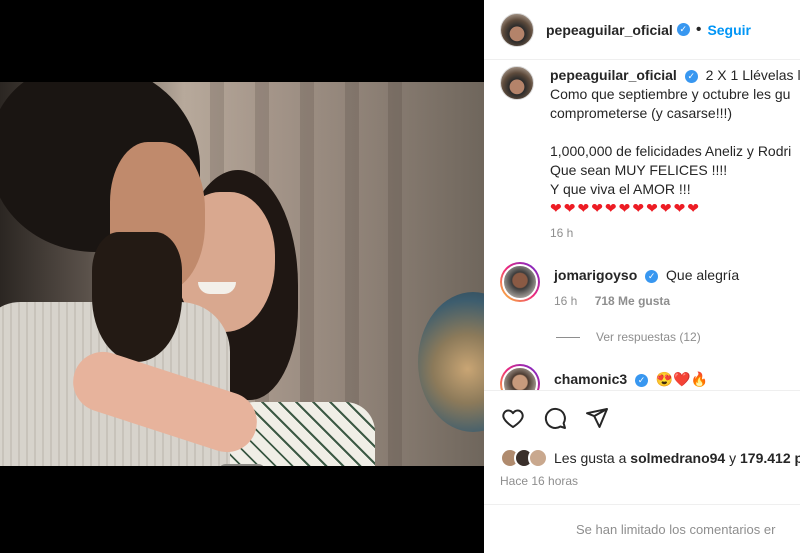 The width and height of the screenshot is (800, 553). What do you see at coordinates (539, 481) in the screenshot?
I see `post-time: Hace 16 horas` at bounding box center [539, 481].